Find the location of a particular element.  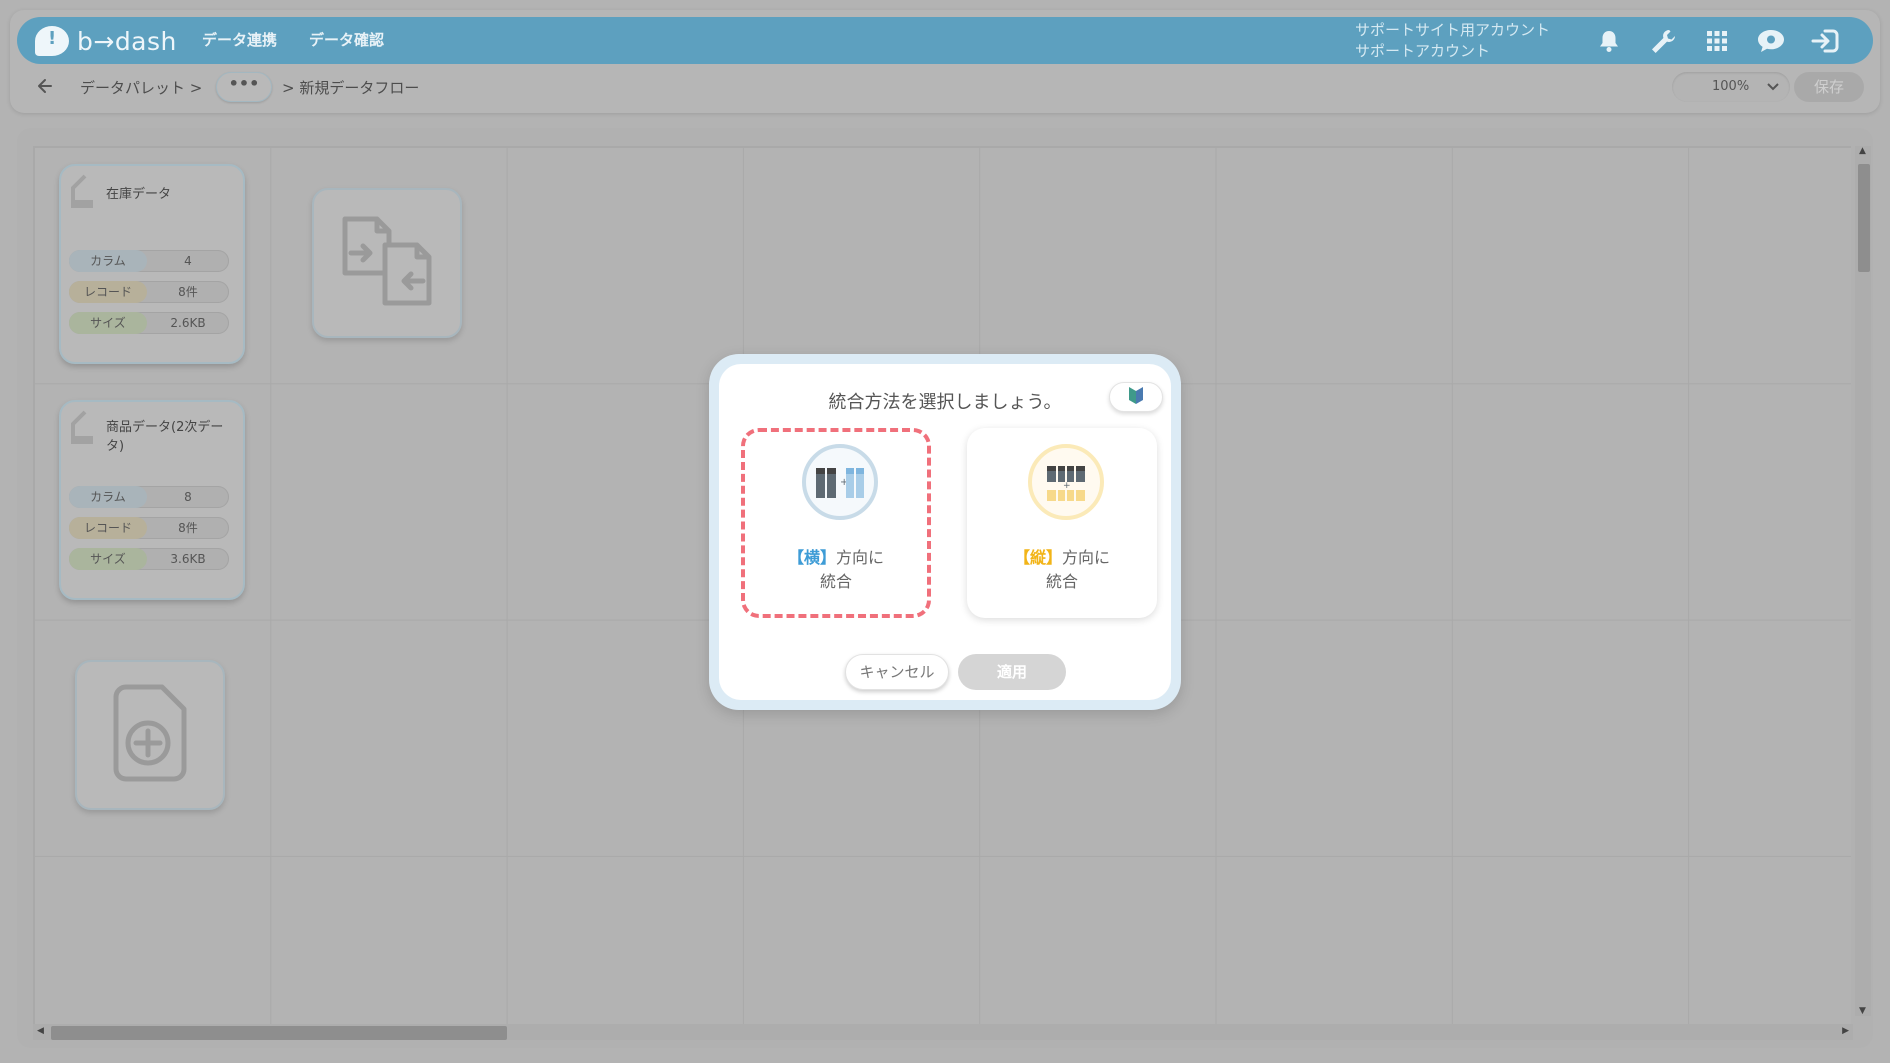

scroll-right-icon: ▶ is located at coordinates (1845, 1031).